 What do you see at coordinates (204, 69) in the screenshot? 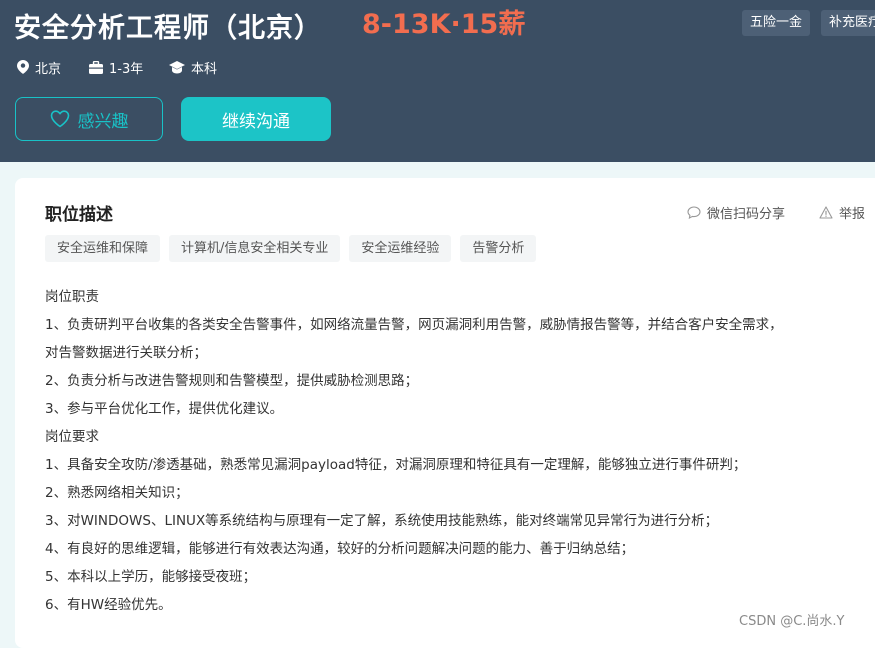
I see `degree-text: 本科` at bounding box center [204, 69].